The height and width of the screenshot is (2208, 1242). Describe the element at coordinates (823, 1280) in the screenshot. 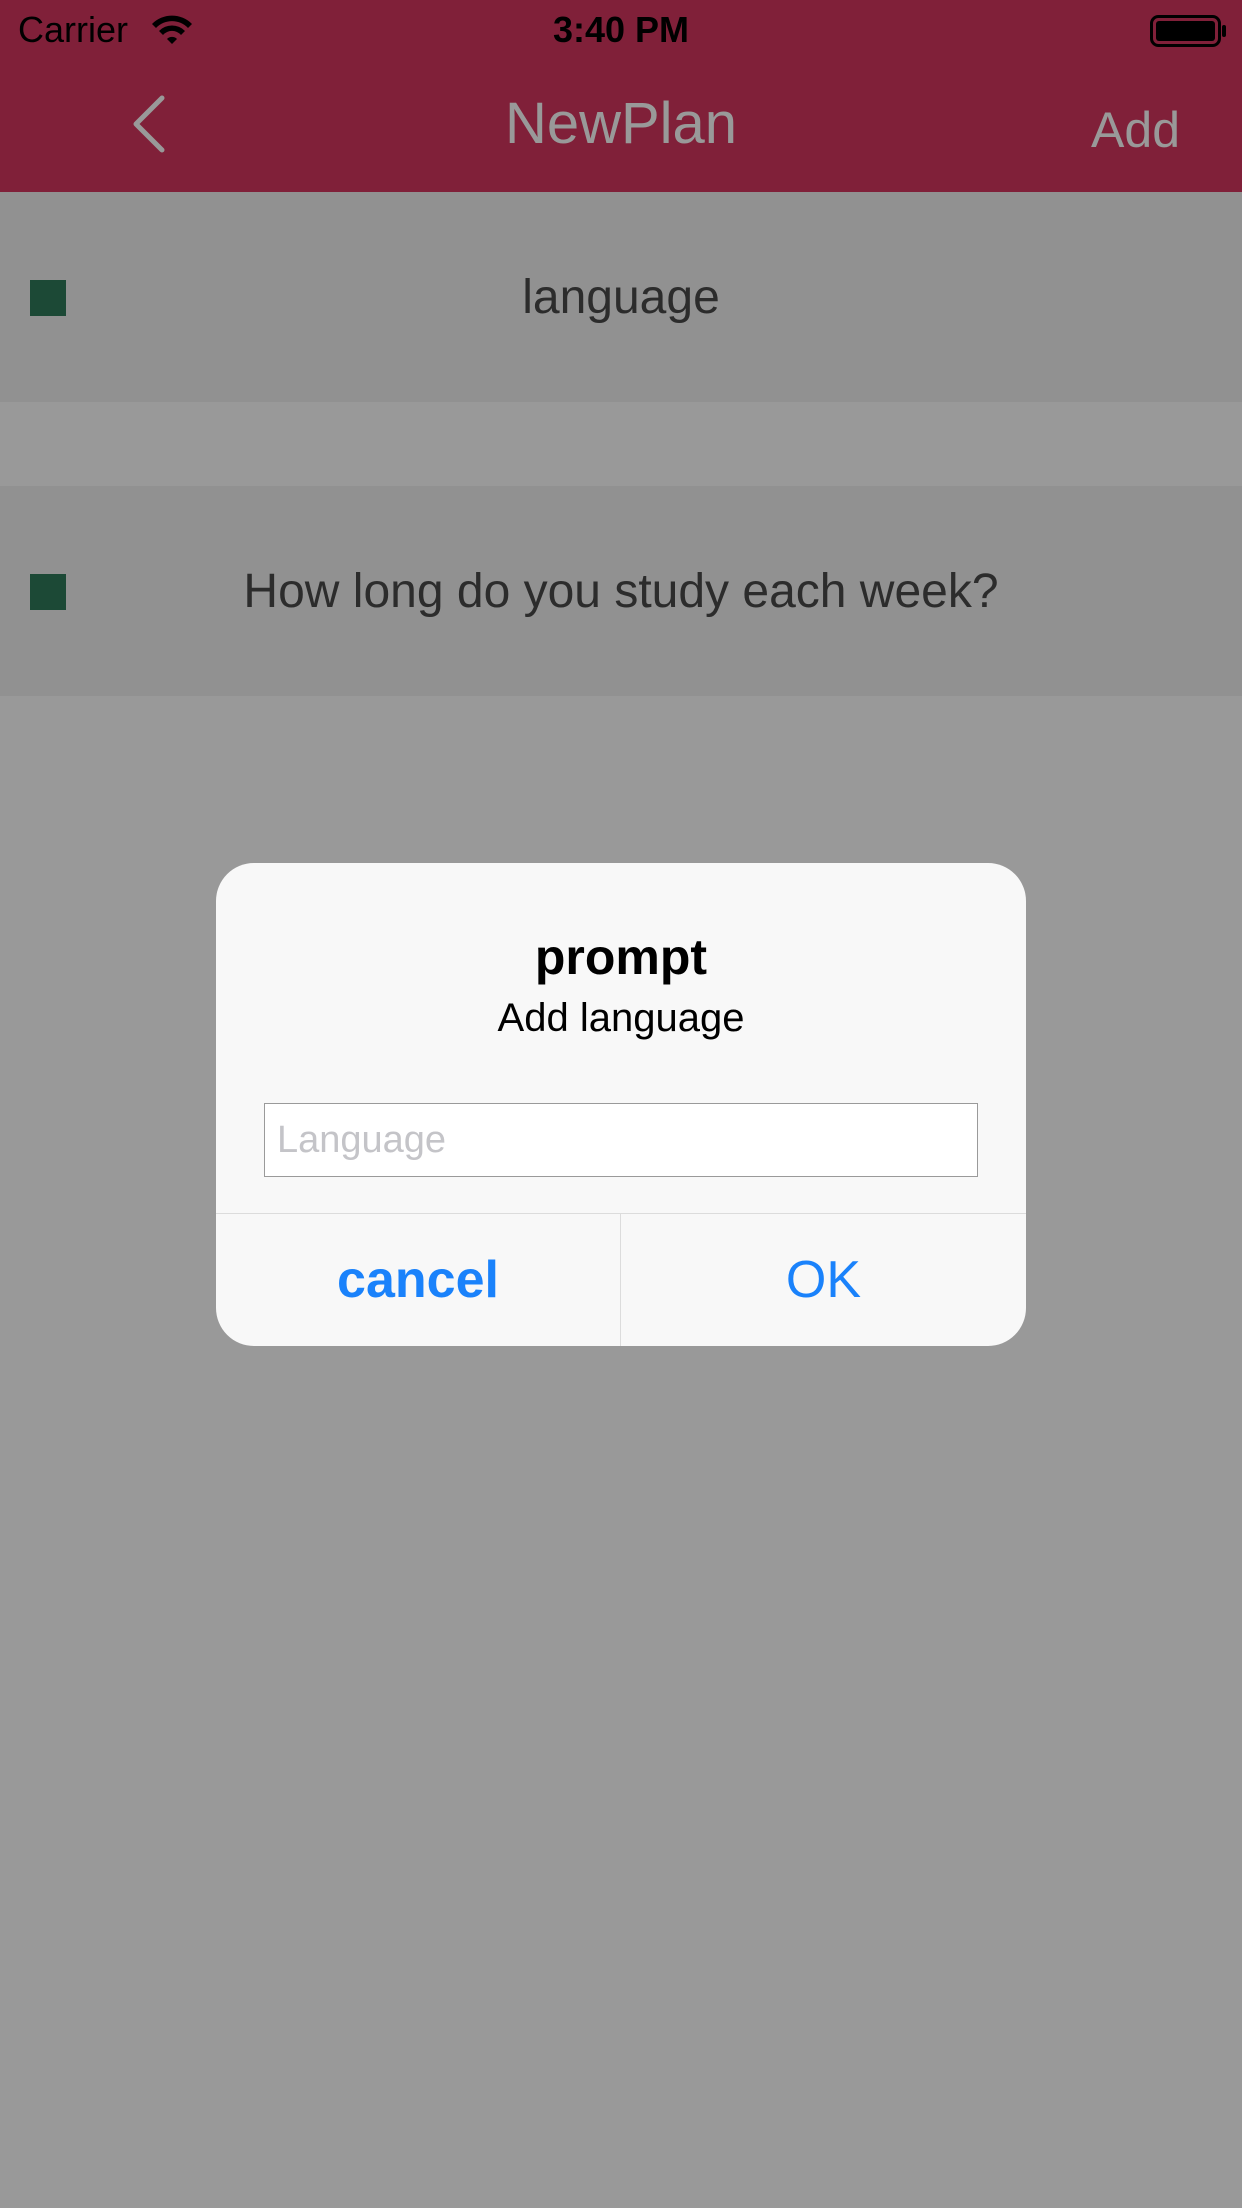

I see `ok-button: OK` at that location.